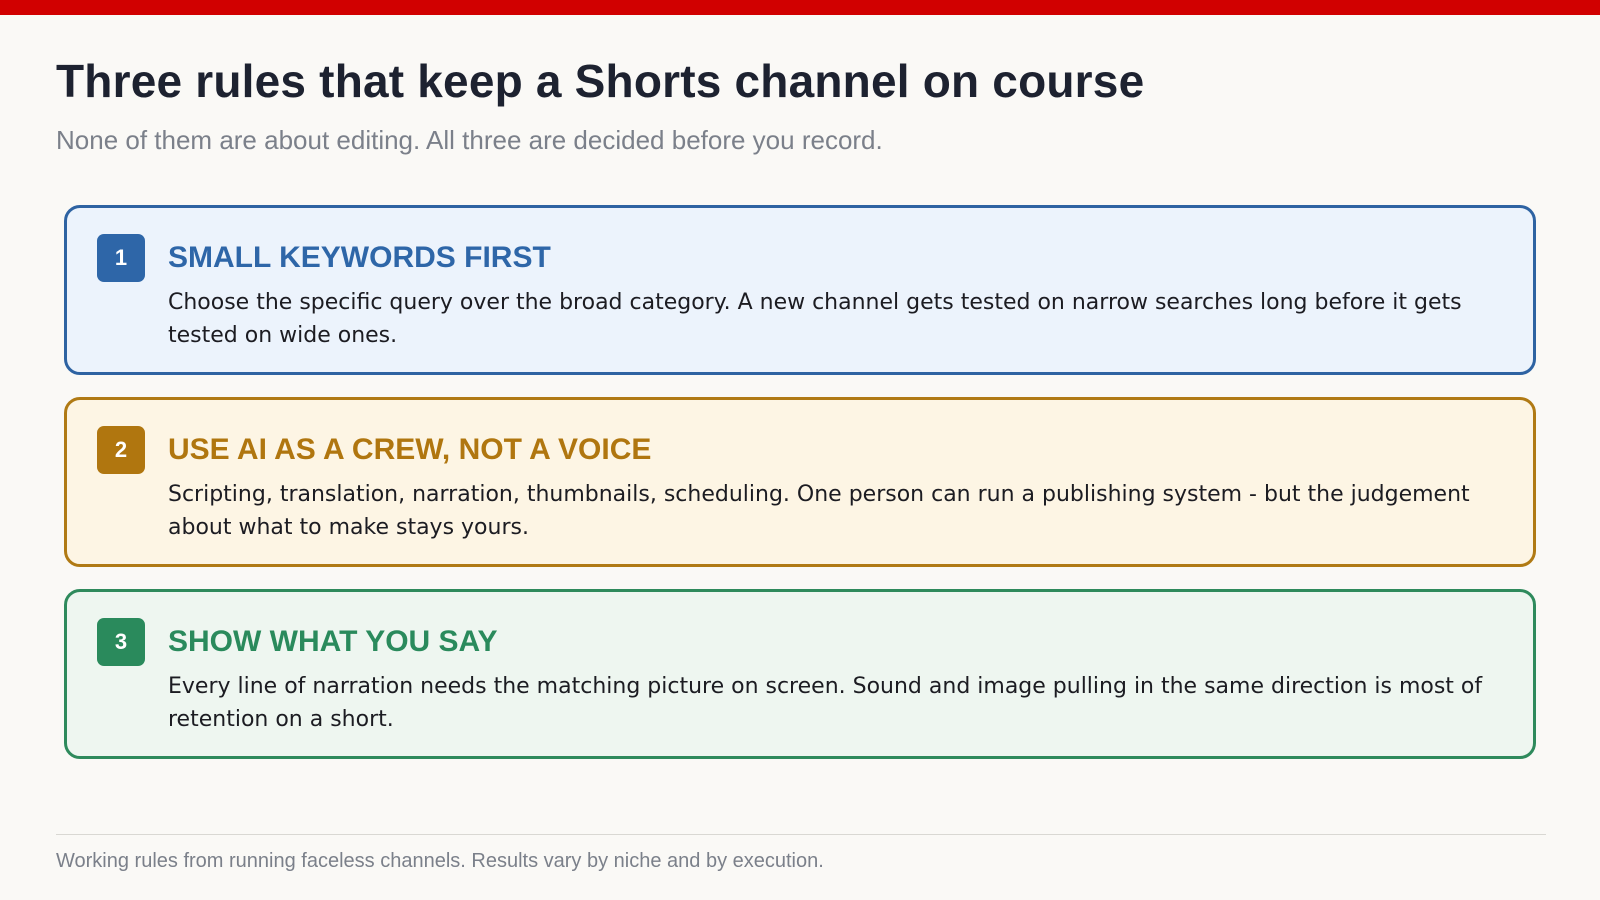 The width and height of the screenshot is (1600, 900). I want to click on rule-heading: SMALL KEYWORDS FIRST, so click(359, 257).